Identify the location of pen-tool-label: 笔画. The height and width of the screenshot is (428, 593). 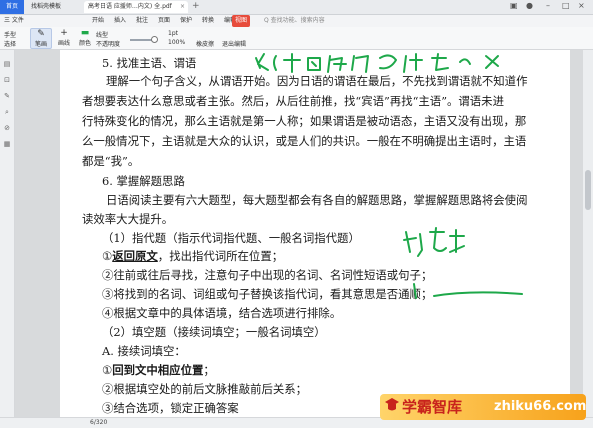
(40, 44).